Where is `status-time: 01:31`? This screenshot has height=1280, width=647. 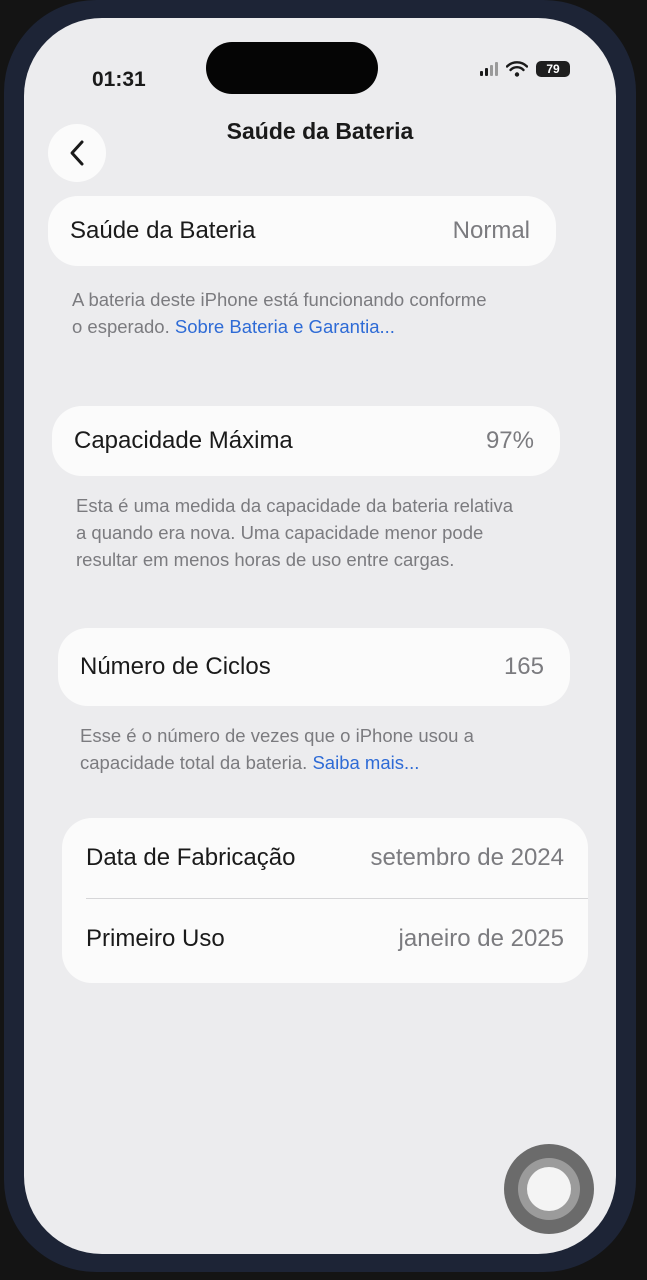 status-time: 01:31 is located at coordinates (119, 79).